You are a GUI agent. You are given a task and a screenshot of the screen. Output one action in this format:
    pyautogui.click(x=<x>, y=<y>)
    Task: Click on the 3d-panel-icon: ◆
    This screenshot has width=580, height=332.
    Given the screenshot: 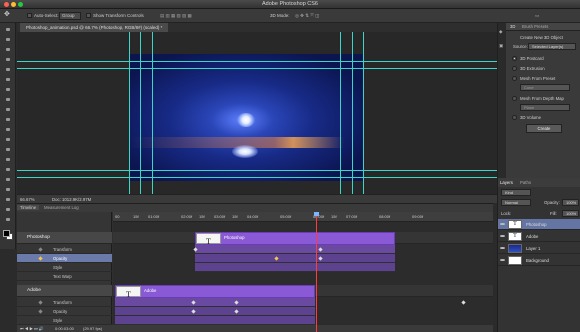 What is the action you would take?
    pyautogui.click(x=500, y=32)
    